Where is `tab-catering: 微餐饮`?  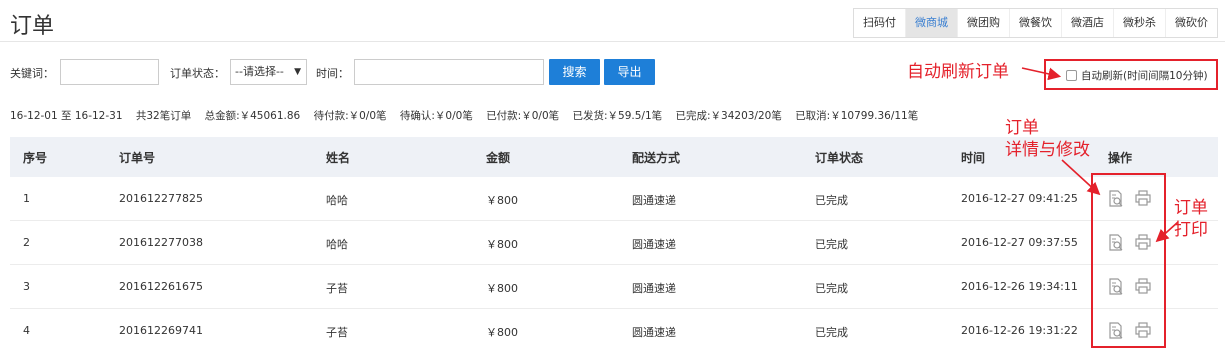 tab-catering: 微餐饮 is located at coordinates (1036, 23).